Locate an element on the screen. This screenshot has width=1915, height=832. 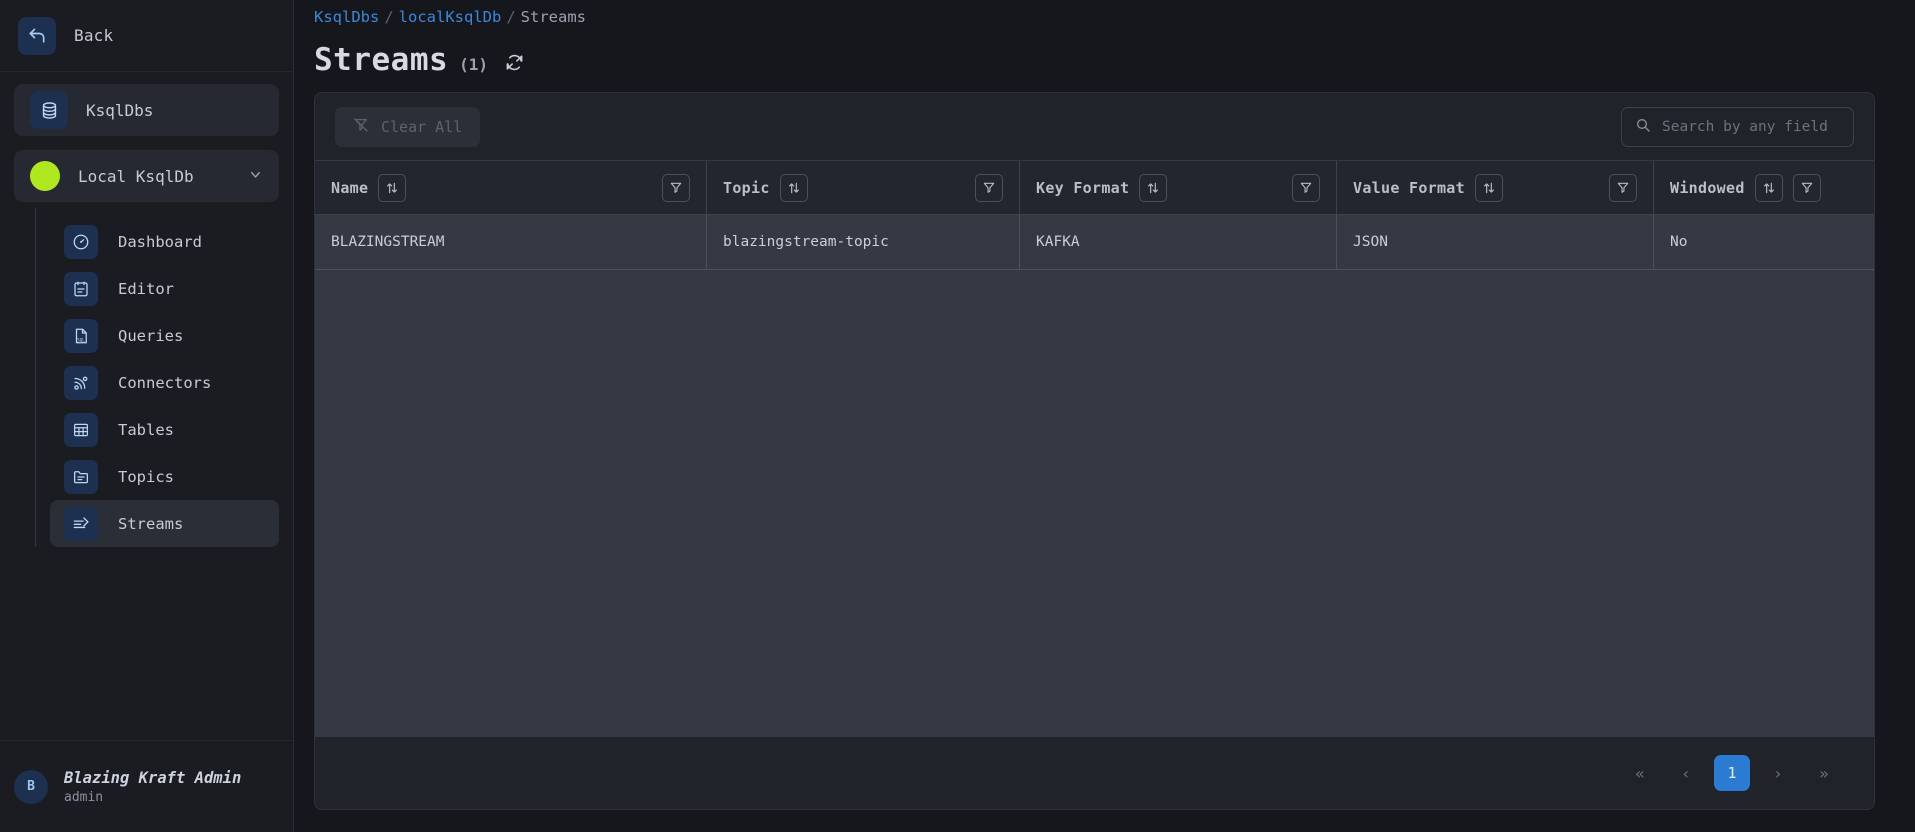
sidebar-item-queries: SQL Queries is located at coordinates (164, 335).